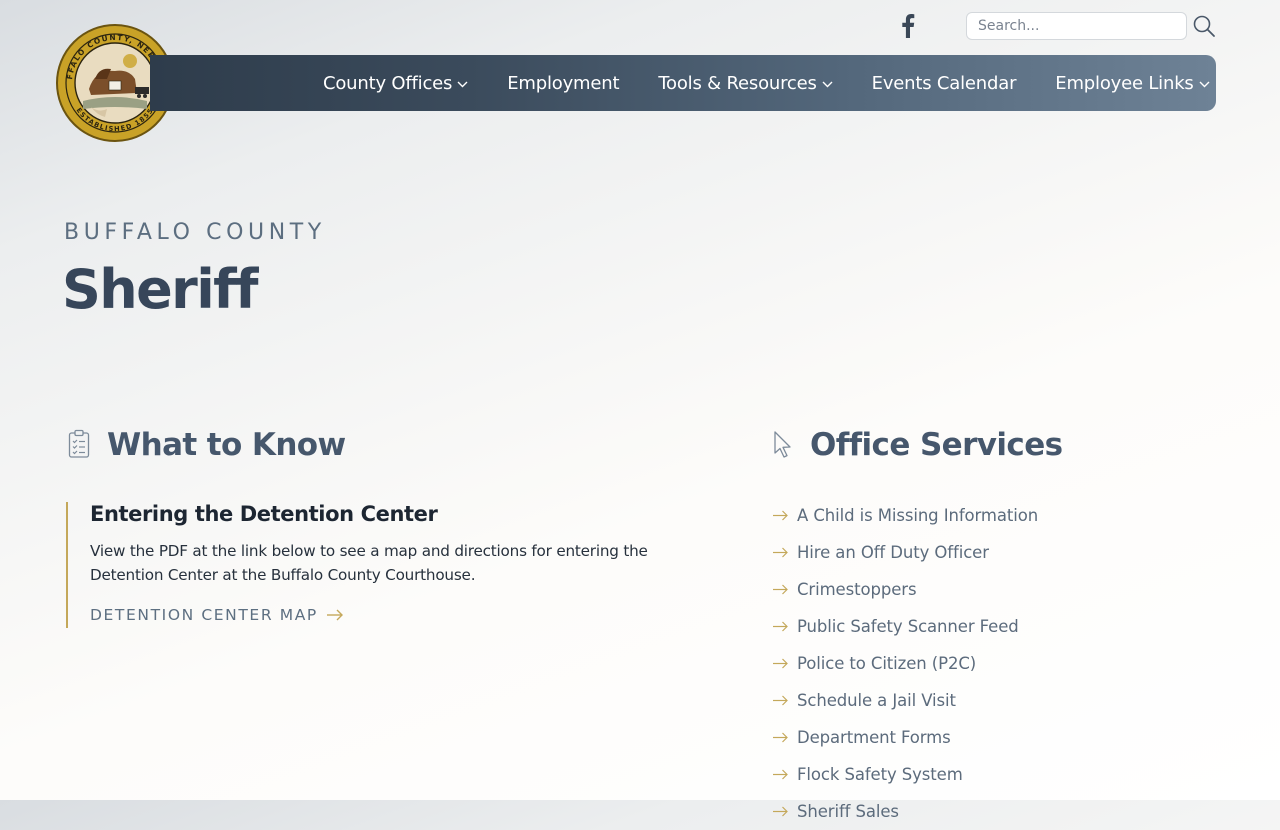 The image size is (1280, 830). What do you see at coordinates (1124, 83) in the screenshot?
I see `nav-label: Employee Links` at bounding box center [1124, 83].